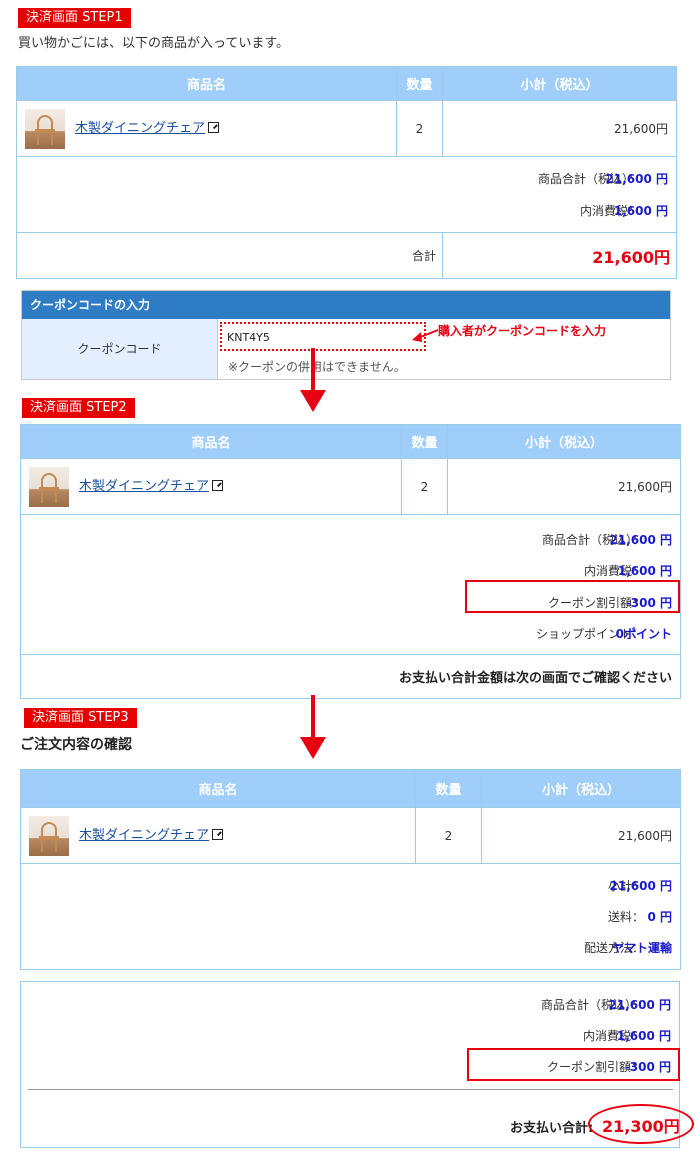  Describe the element at coordinates (229, 255) in the screenshot. I see `total-label: 合計` at that location.